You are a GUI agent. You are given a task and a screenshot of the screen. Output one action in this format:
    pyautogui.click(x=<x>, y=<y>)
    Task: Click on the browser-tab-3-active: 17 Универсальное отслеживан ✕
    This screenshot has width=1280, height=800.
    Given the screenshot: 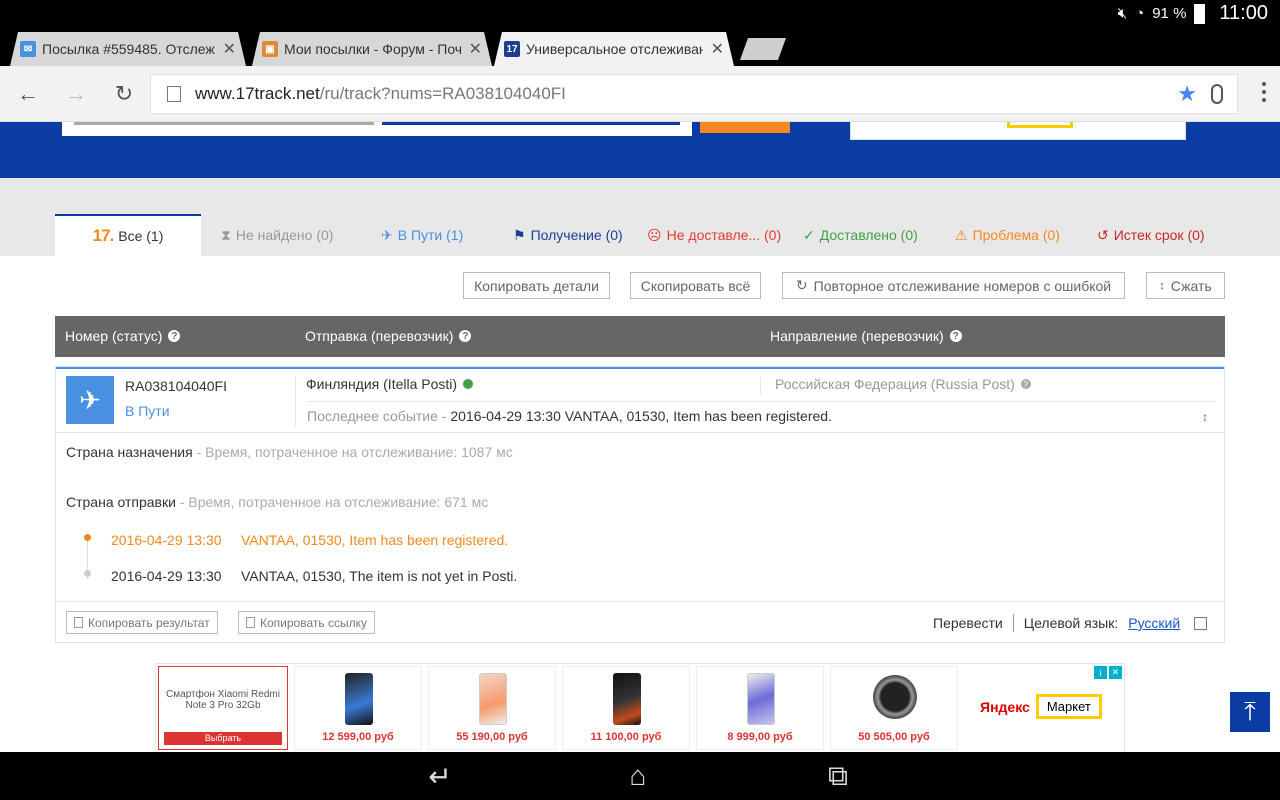 What is the action you would take?
    pyautogui.click(x=614, y=49)
    